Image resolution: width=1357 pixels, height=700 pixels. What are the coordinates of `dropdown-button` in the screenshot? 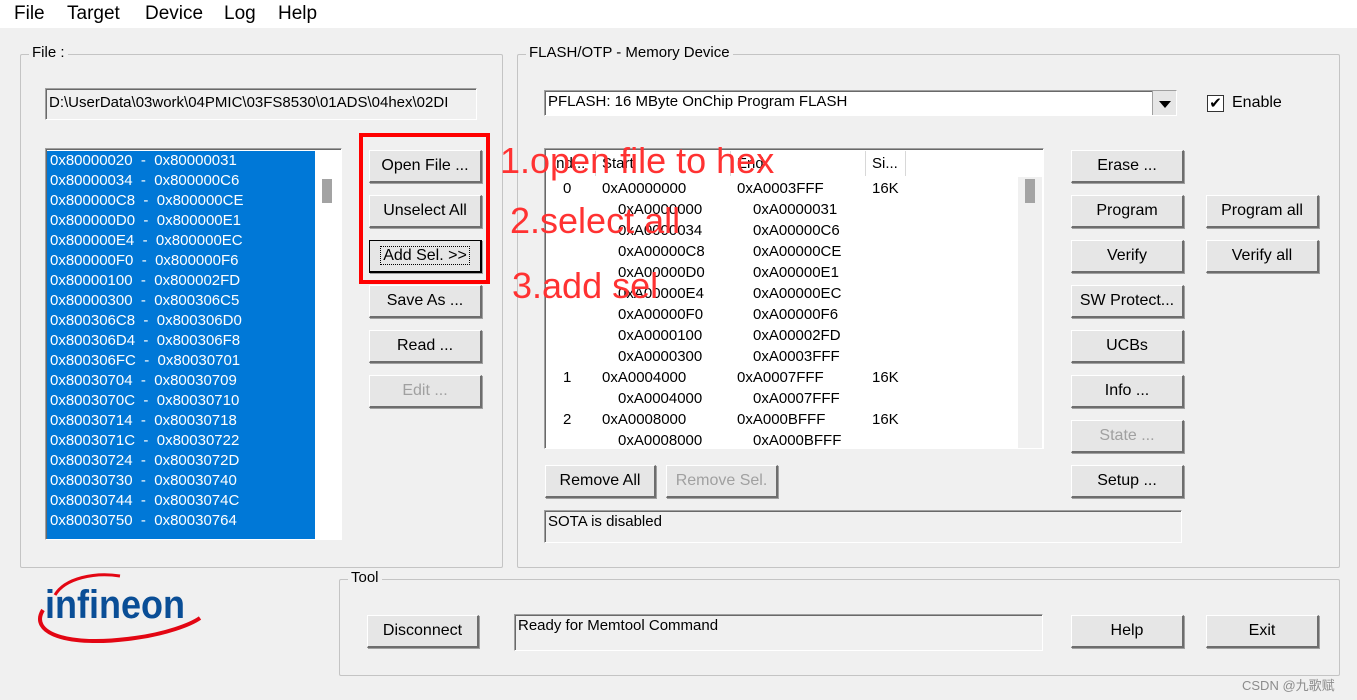 It's located at (1164, 103).